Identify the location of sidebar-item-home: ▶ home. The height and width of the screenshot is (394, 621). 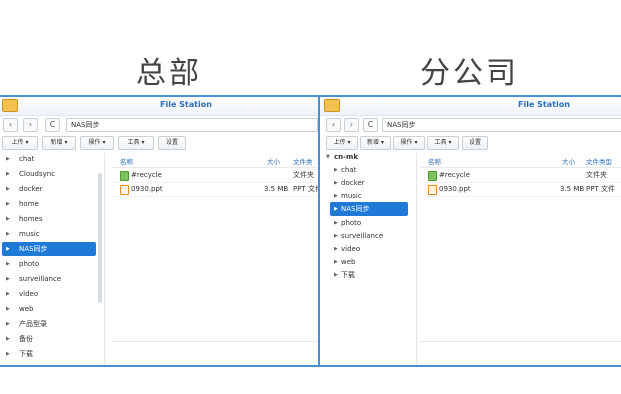
(52, 204).